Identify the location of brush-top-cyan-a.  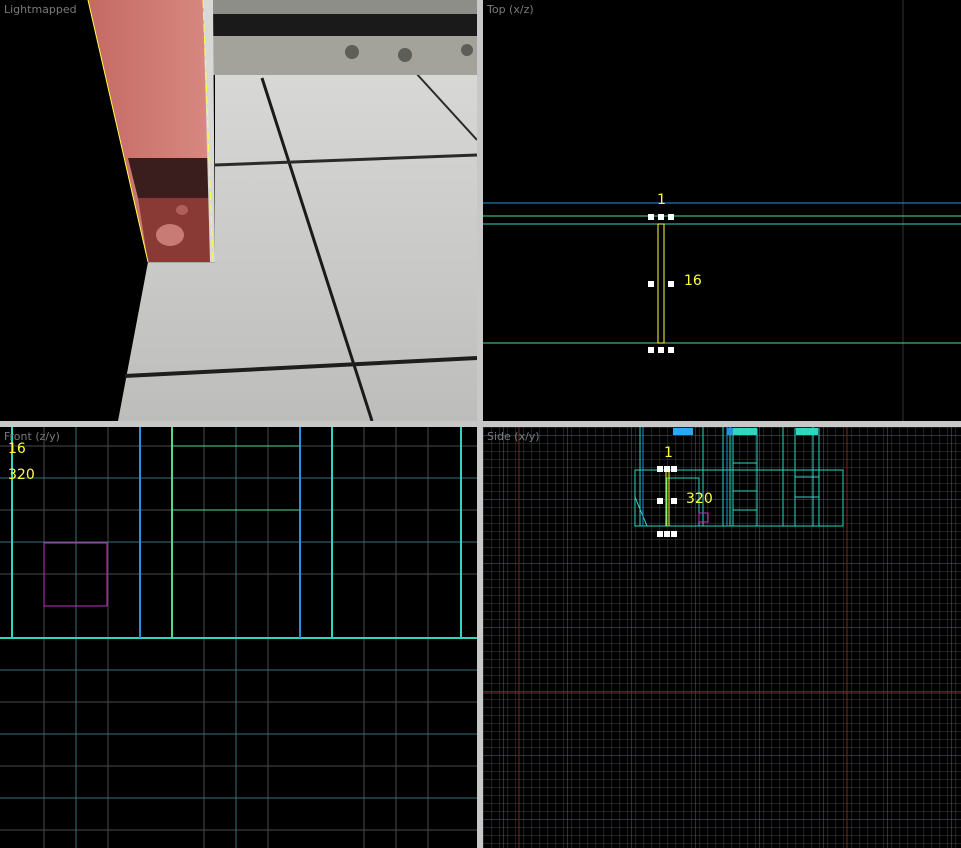
(745, 431).